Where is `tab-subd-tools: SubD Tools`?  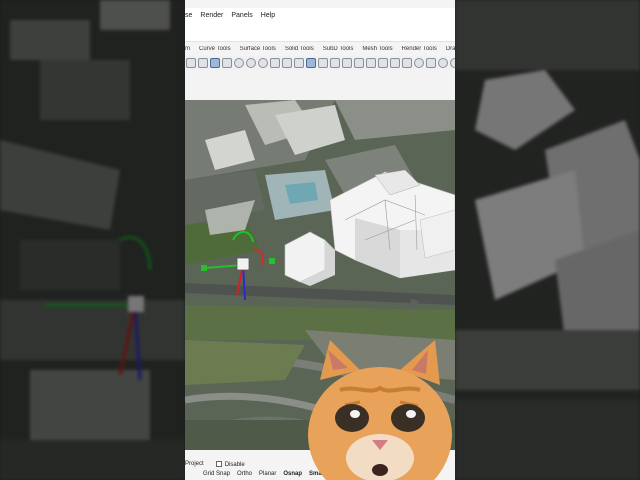
tab-subd-tools: SubD Tools is located at coordinates (338, 51).